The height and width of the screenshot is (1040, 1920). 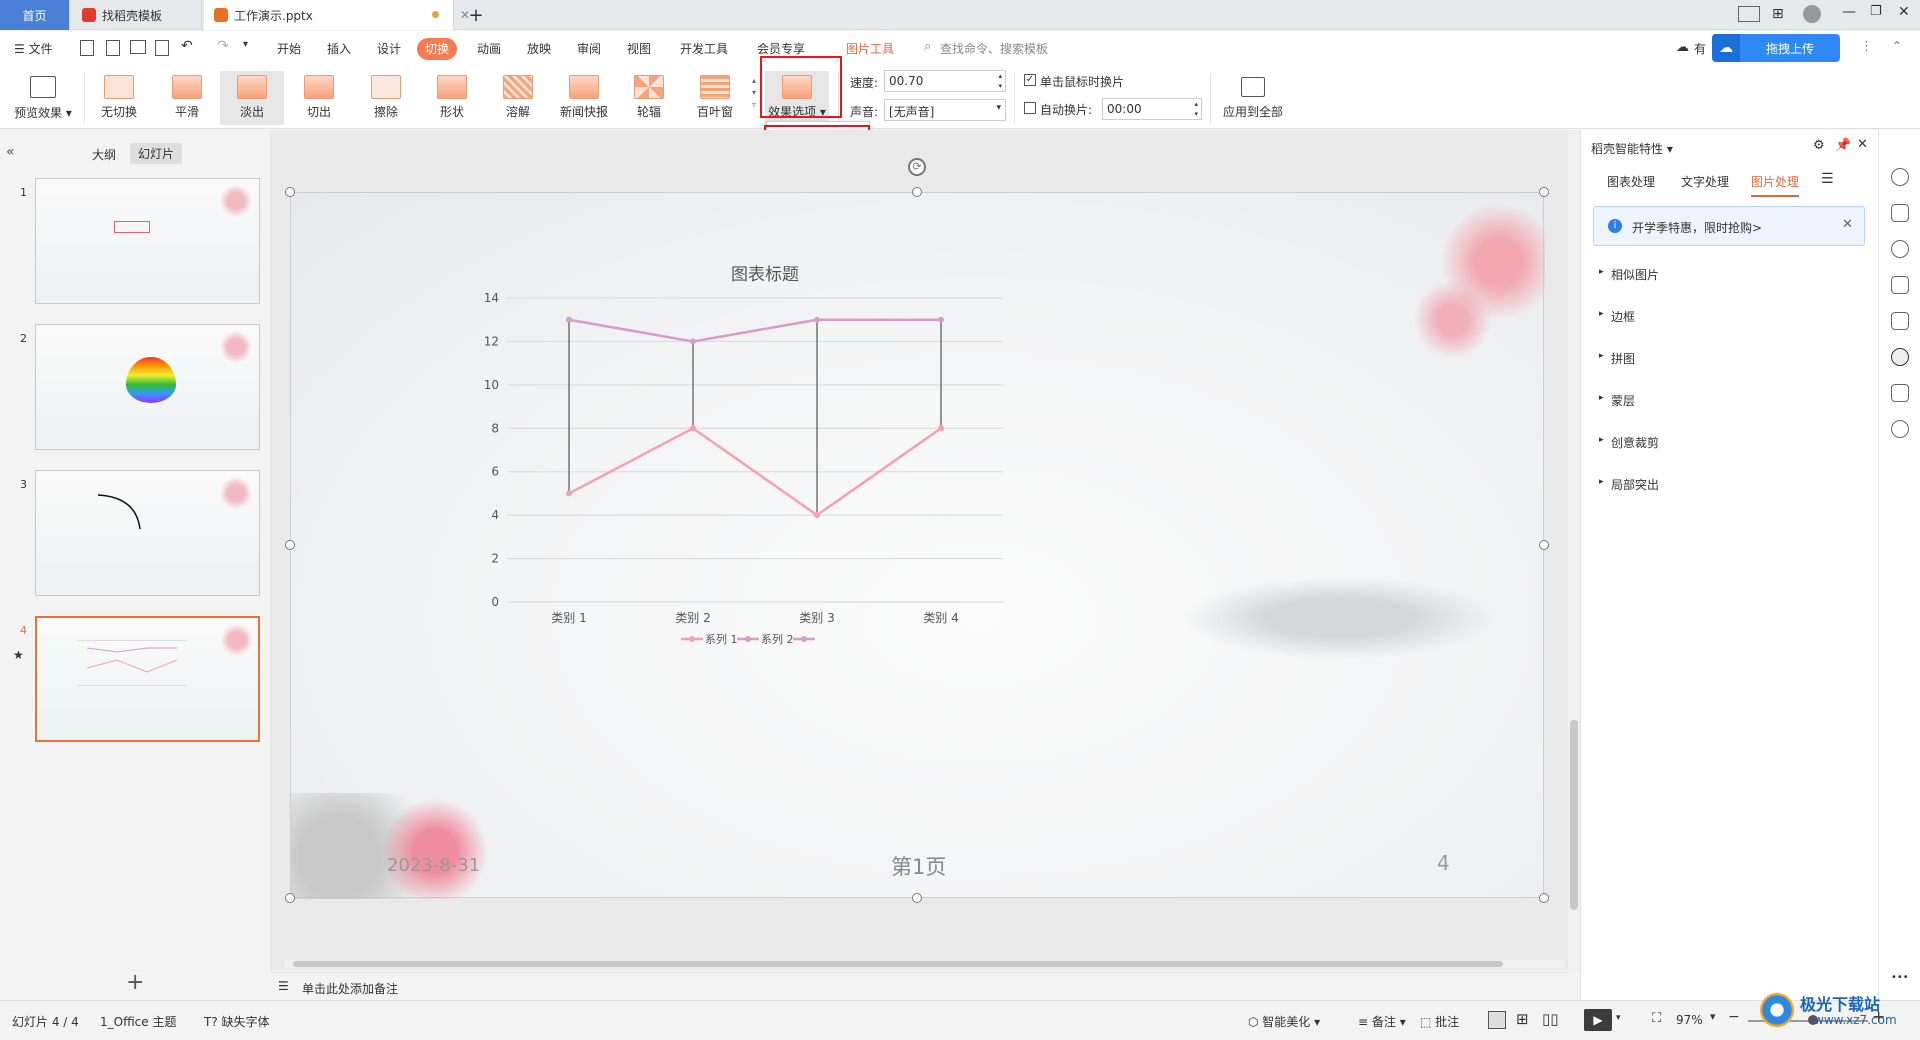 What do you see at coordinates (1862, 144) in the screenshot?
I see `close-icon: ✕` at bounding box center [1862, 144].